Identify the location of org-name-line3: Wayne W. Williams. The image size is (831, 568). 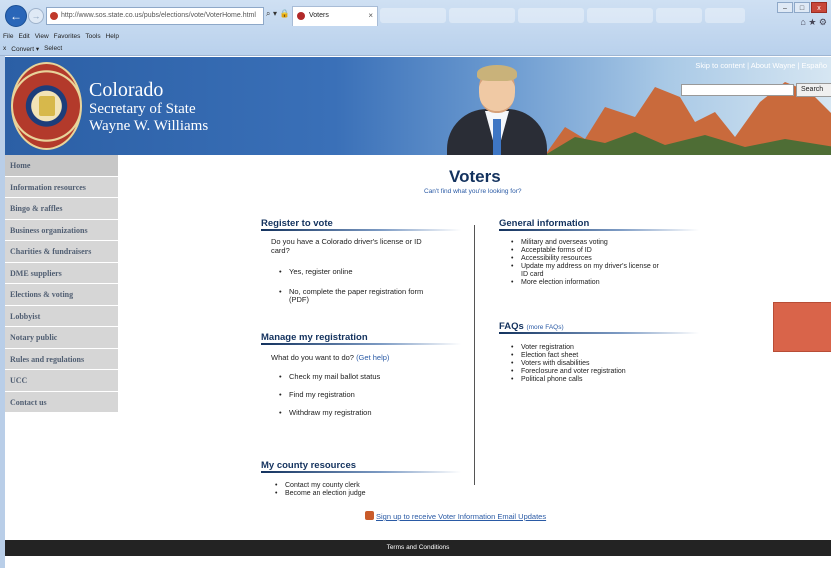
(149, 125).